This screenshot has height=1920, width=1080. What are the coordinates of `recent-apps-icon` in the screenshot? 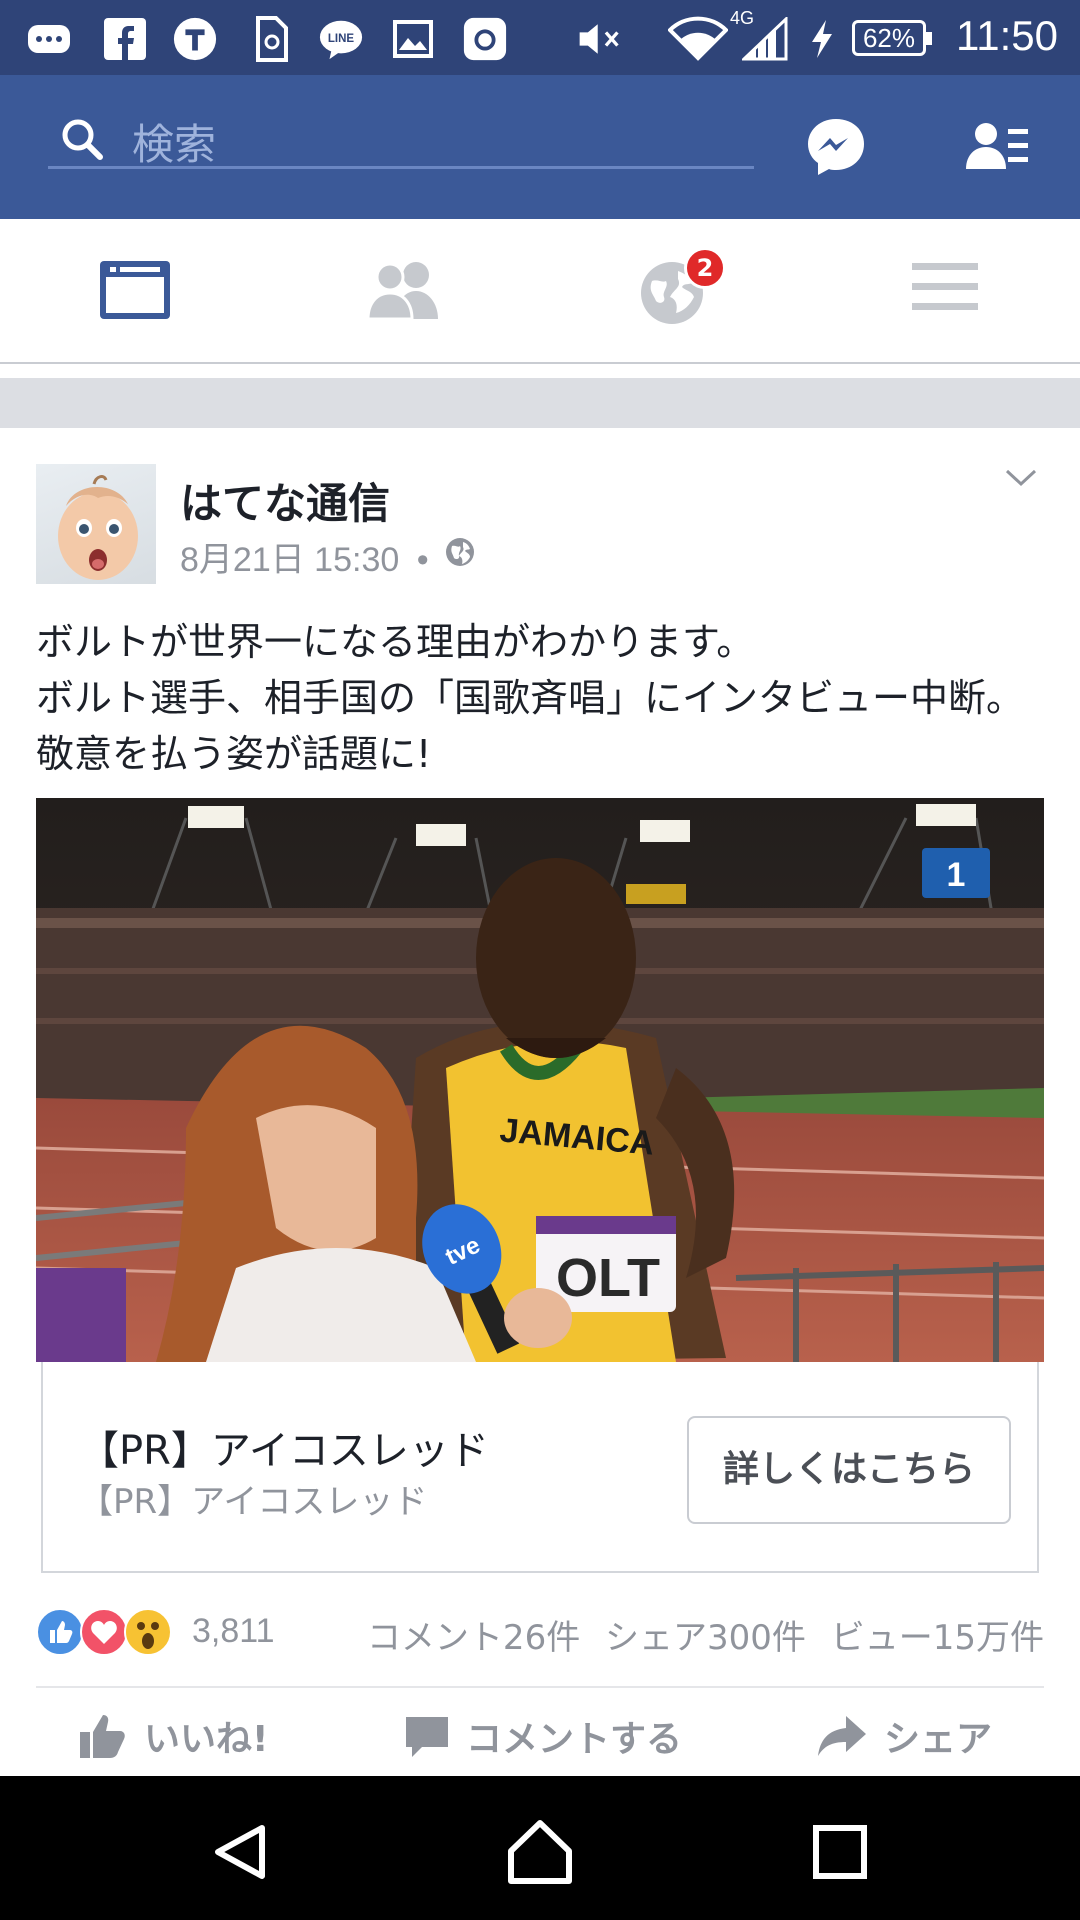 It's located at (840, 1852).